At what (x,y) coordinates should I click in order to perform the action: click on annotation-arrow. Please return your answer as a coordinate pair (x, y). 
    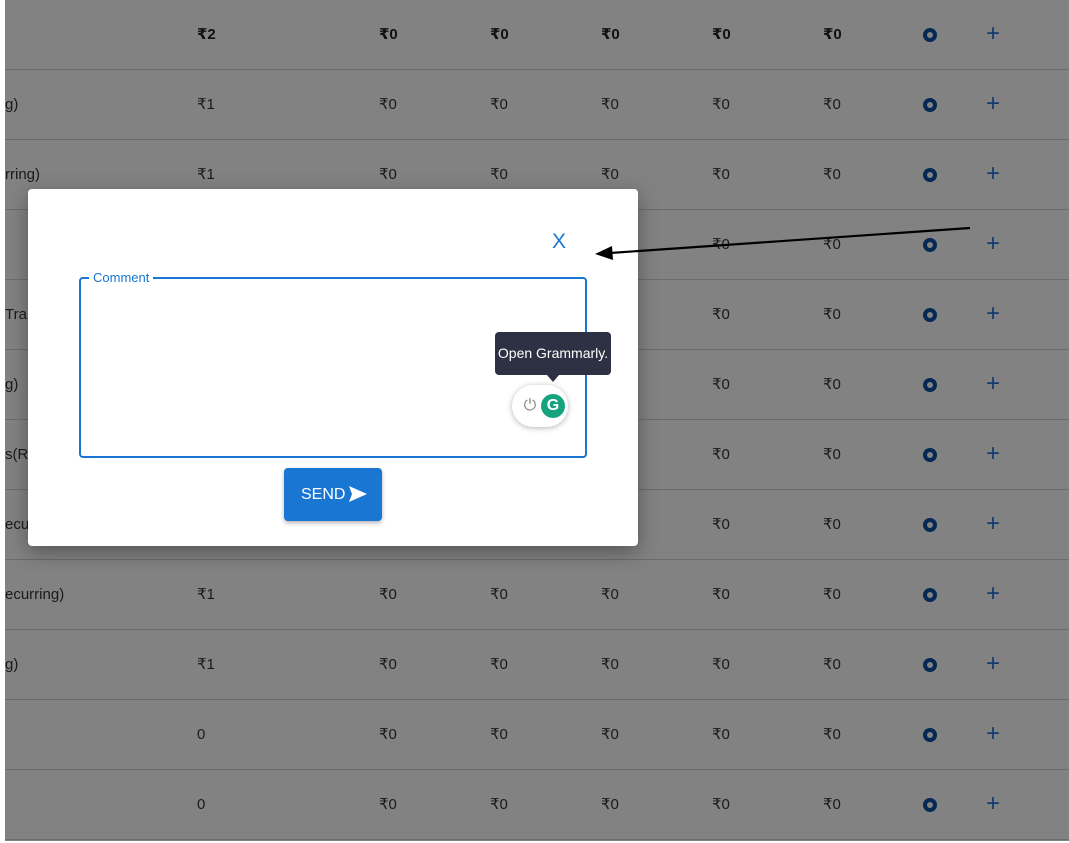
    Looking at the image, I should click on (783, 243).